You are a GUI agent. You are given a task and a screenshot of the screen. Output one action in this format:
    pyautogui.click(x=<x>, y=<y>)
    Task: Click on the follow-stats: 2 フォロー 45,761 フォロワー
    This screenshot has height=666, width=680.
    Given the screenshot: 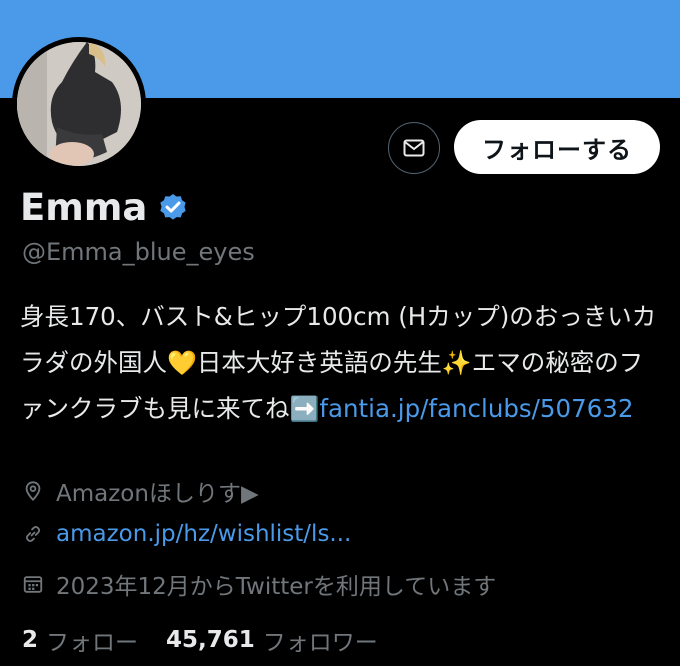 What is the action you would take?
    pyautogui.click(x=214, y=640)
    